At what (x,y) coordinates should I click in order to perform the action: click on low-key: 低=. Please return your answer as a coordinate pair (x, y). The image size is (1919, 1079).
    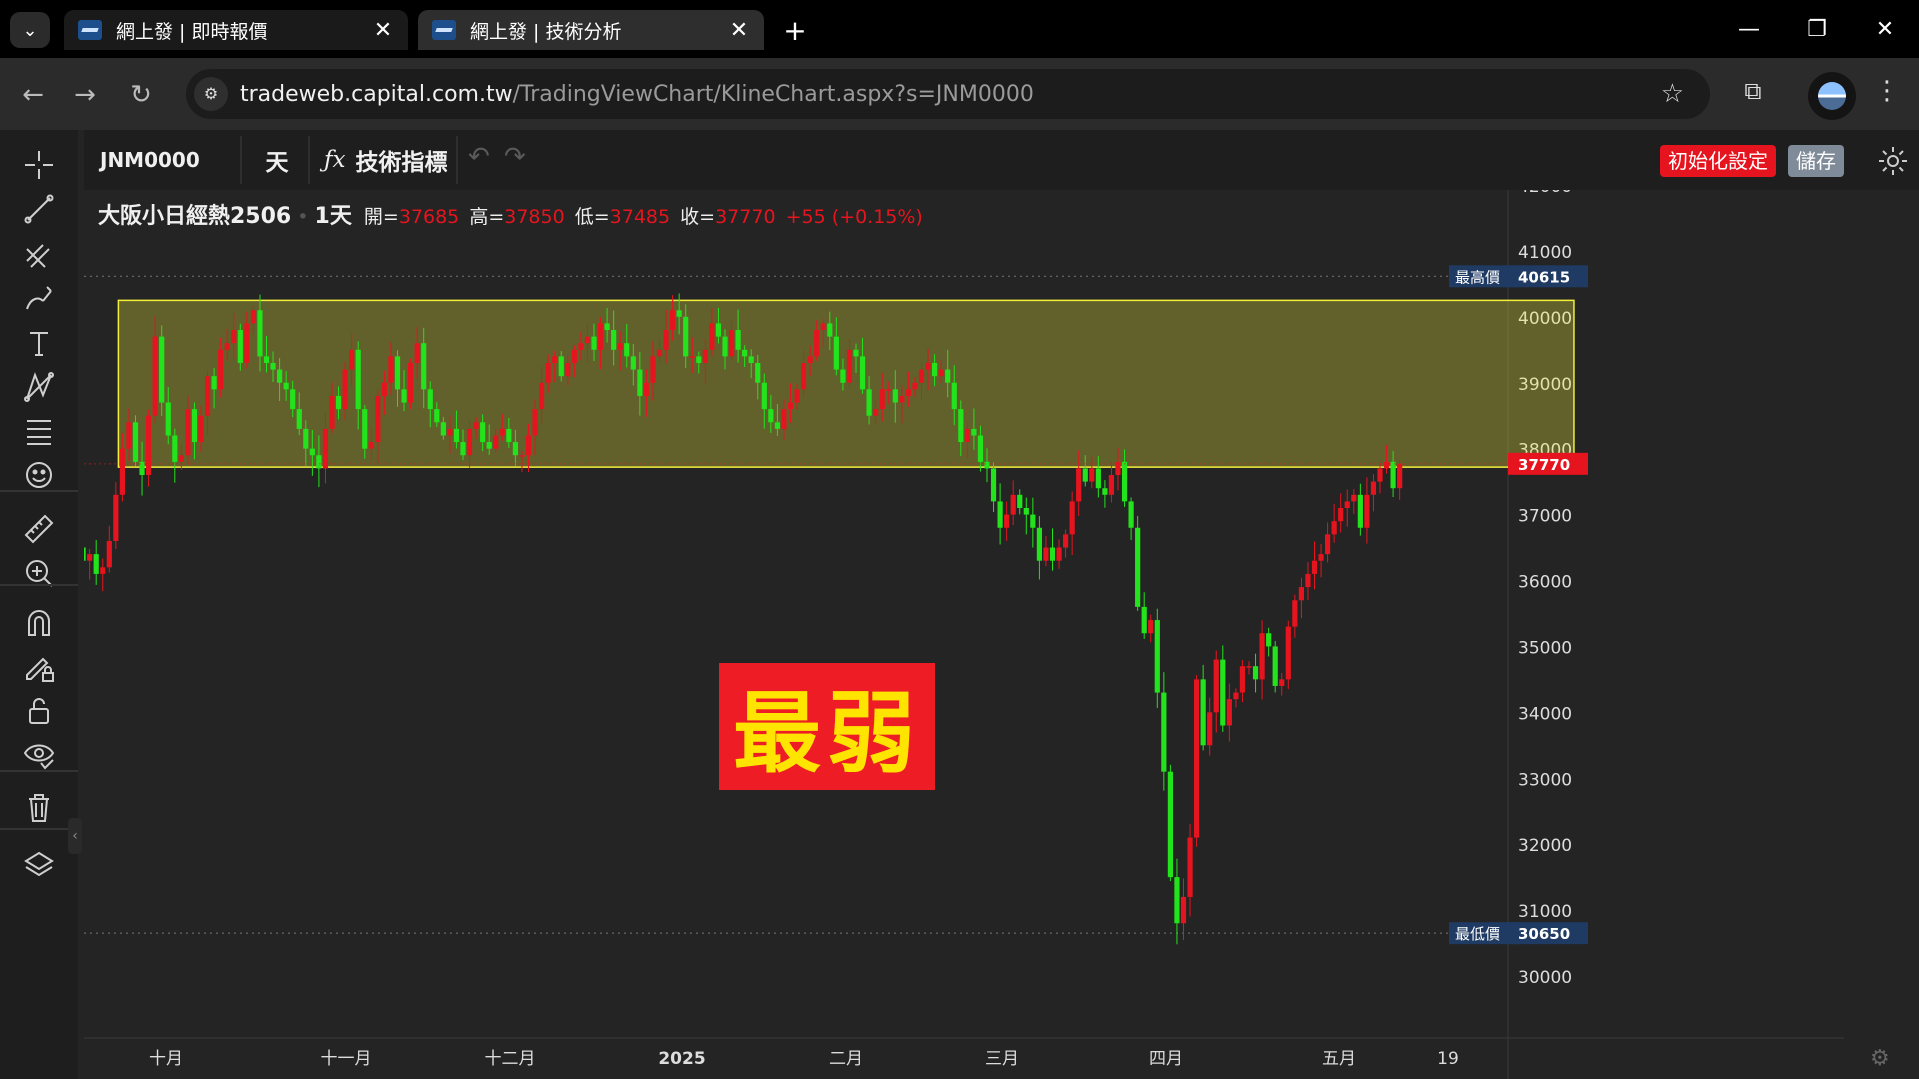
    Looking at the image, I should click on (592, 217).